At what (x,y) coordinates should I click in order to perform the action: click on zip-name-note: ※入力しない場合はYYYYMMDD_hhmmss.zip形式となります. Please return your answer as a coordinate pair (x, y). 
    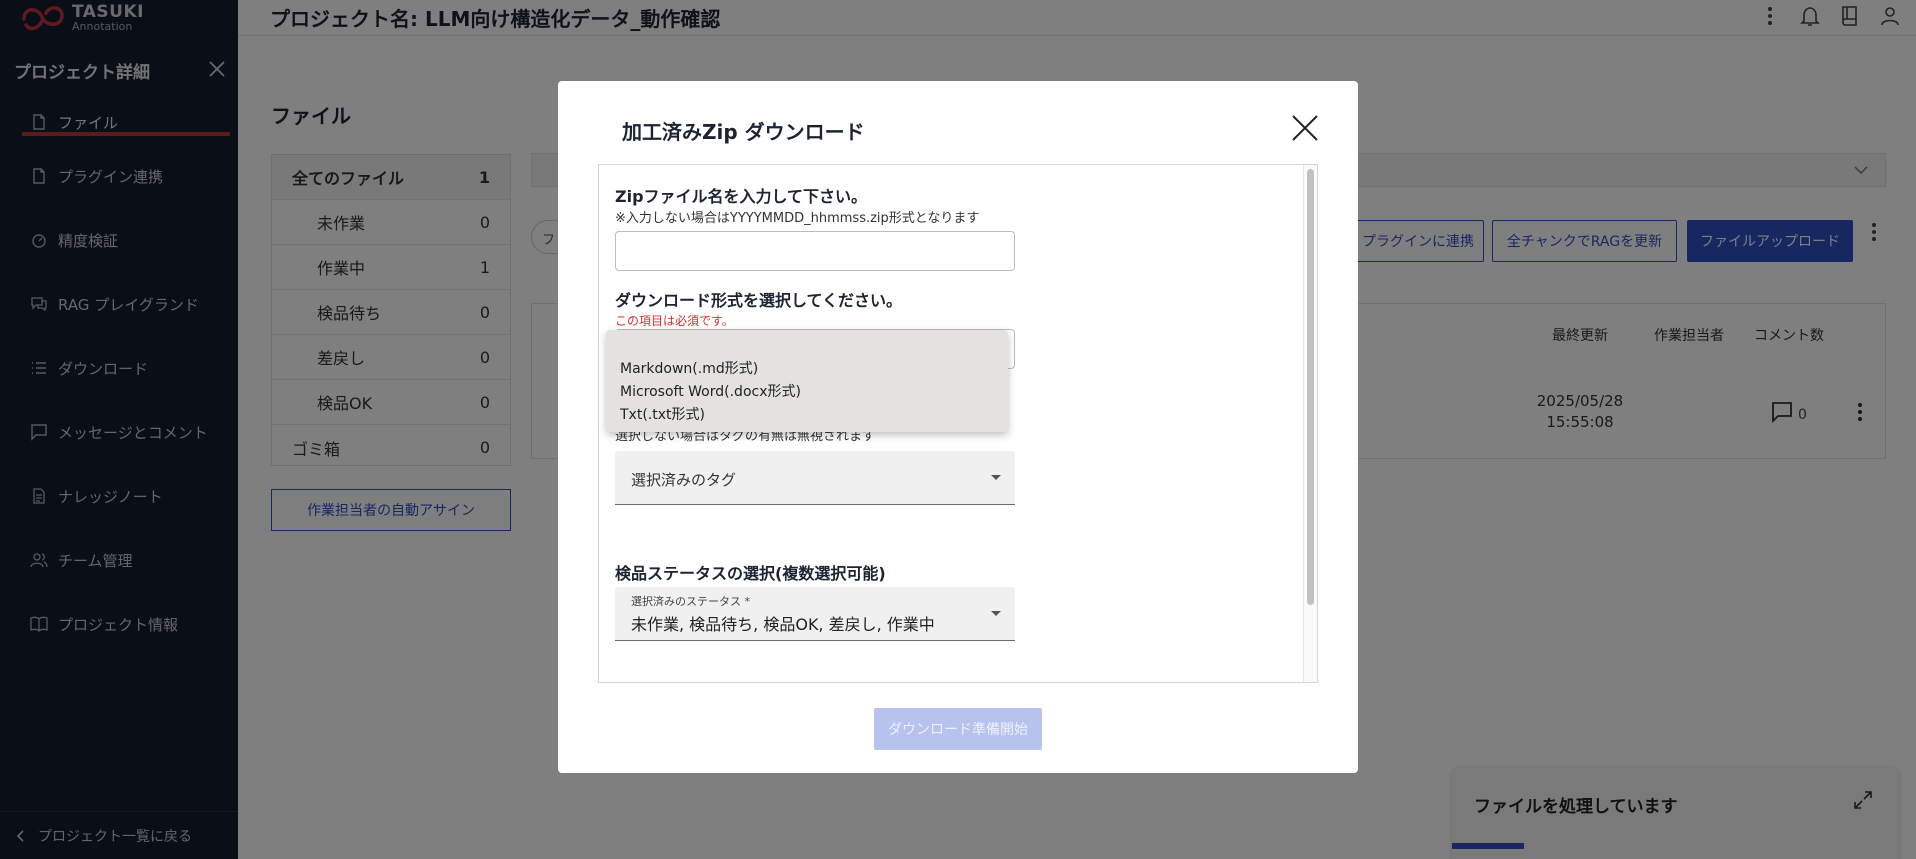
    Looking at the image, I should click on (797, 218).